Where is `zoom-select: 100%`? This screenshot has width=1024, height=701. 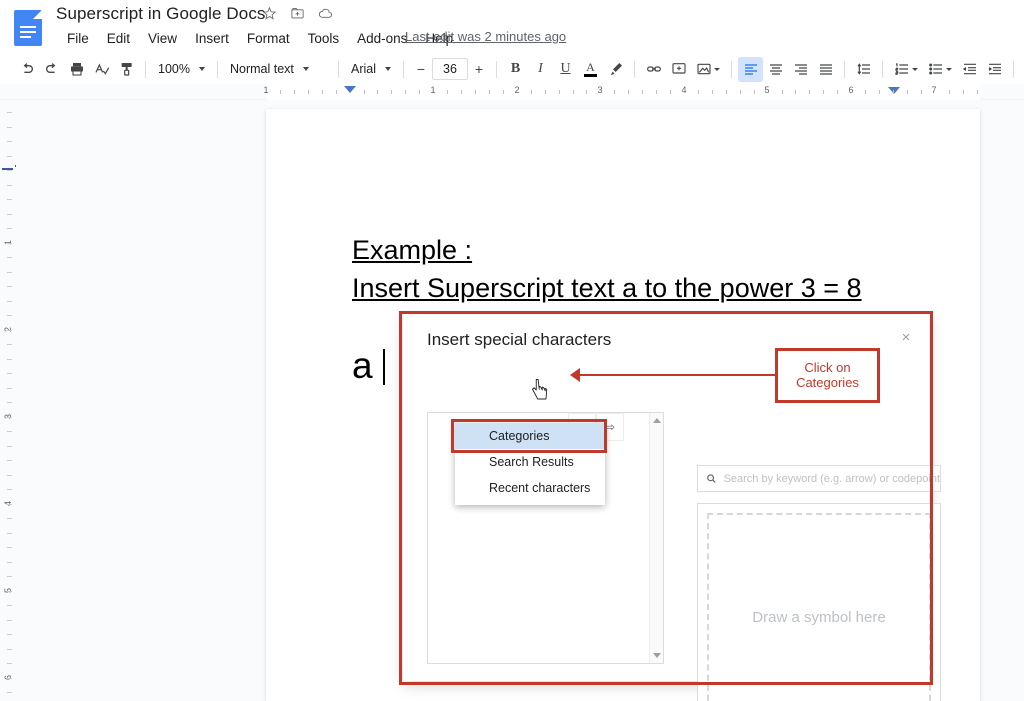
zoom-select: 100% is located at coordinates (181, 69).